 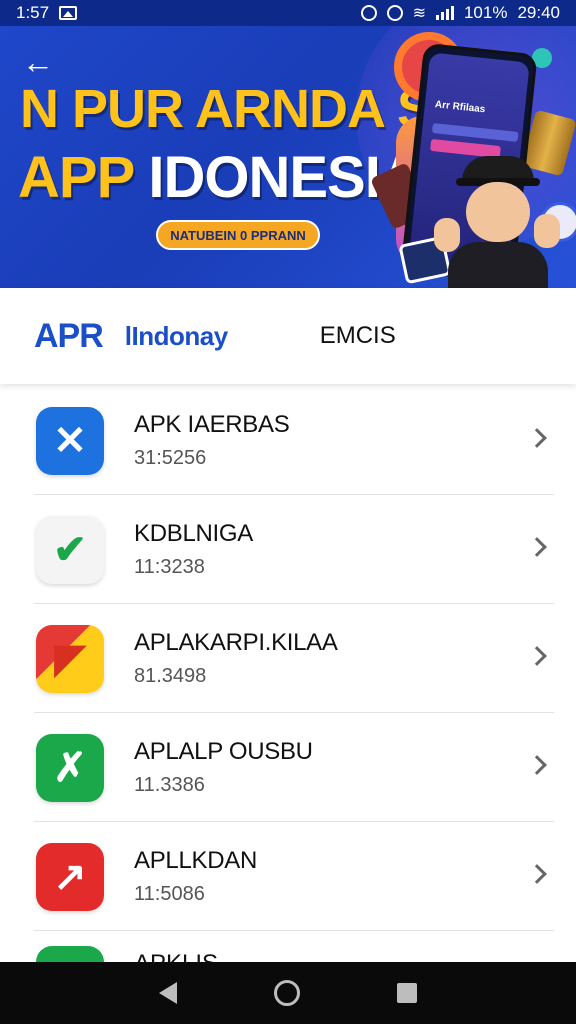 I want to click on banner-cta-button: NATUBEIN 0 PPRANN, so click(x=238, y=235).